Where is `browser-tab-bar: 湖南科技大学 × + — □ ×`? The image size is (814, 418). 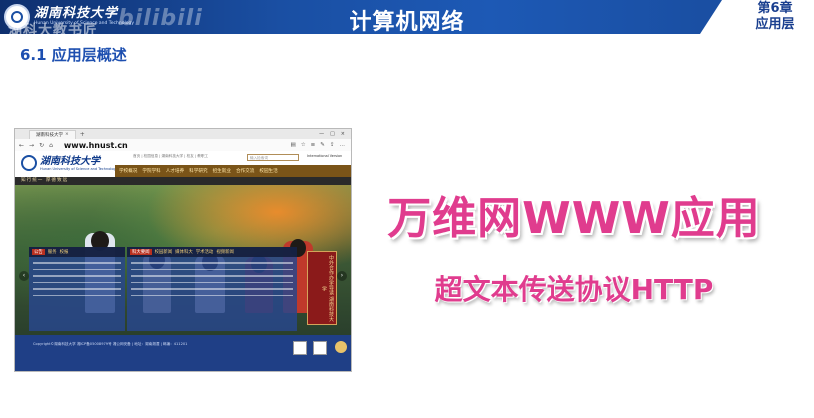
browser-tab-bar: 湖南科技大学 × + — □ × is located at coordinates (183, 134).